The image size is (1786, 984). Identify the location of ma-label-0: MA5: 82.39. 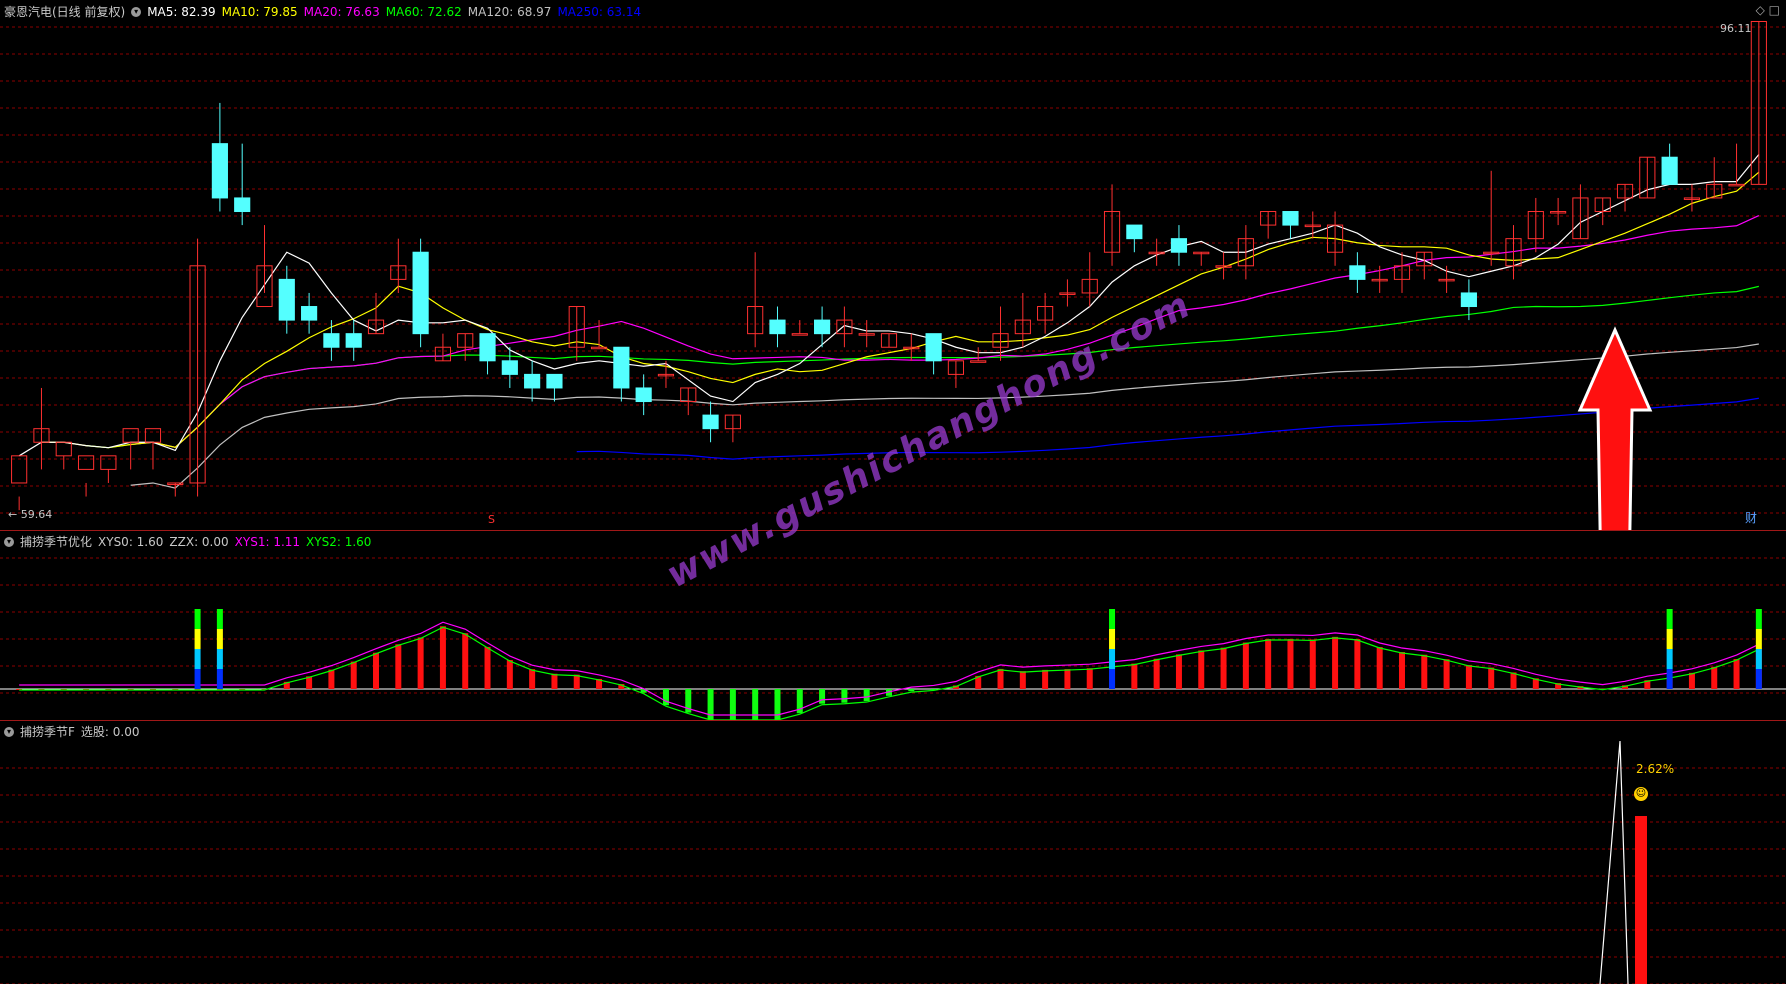
(181, 11).